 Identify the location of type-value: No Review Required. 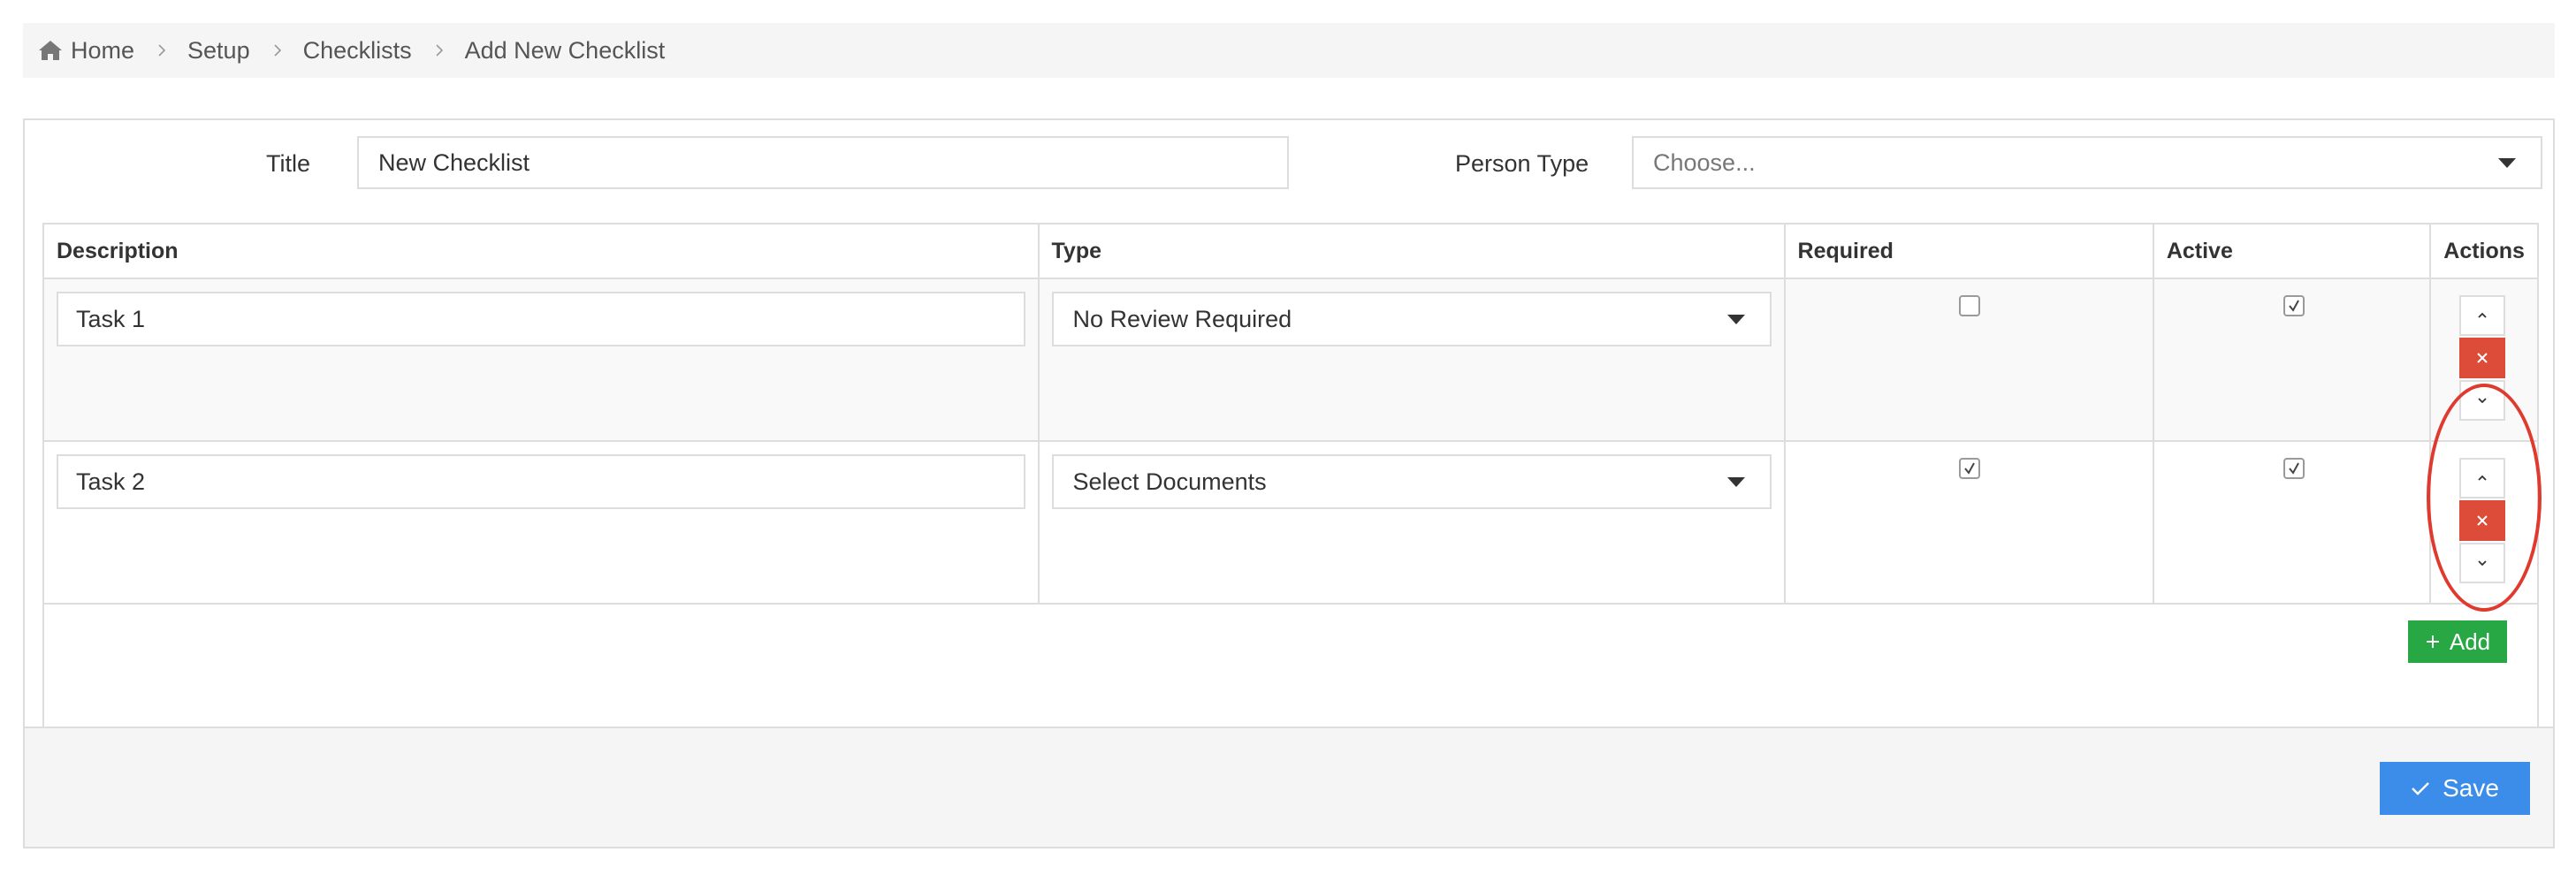
(1182, 318).